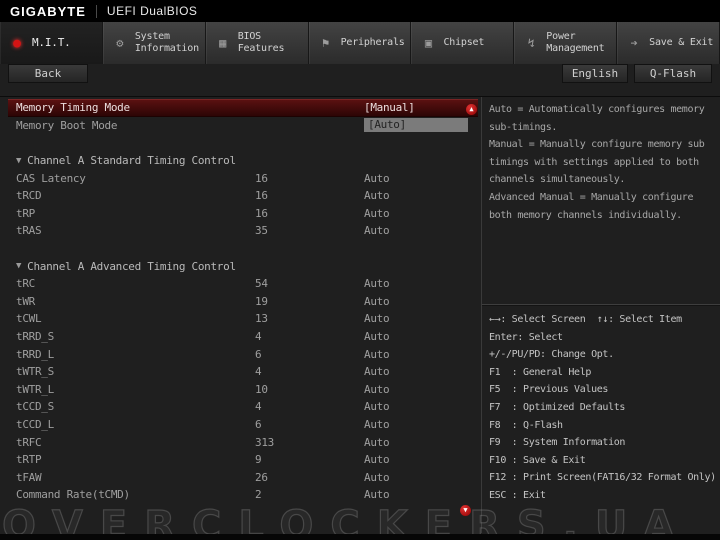 The height and width of the screenshot is (540, 720). What do you see at coordinates (372, 42) in the screenshot?
I see `tab-label: Peripherals` at bounding box center [372, 42].